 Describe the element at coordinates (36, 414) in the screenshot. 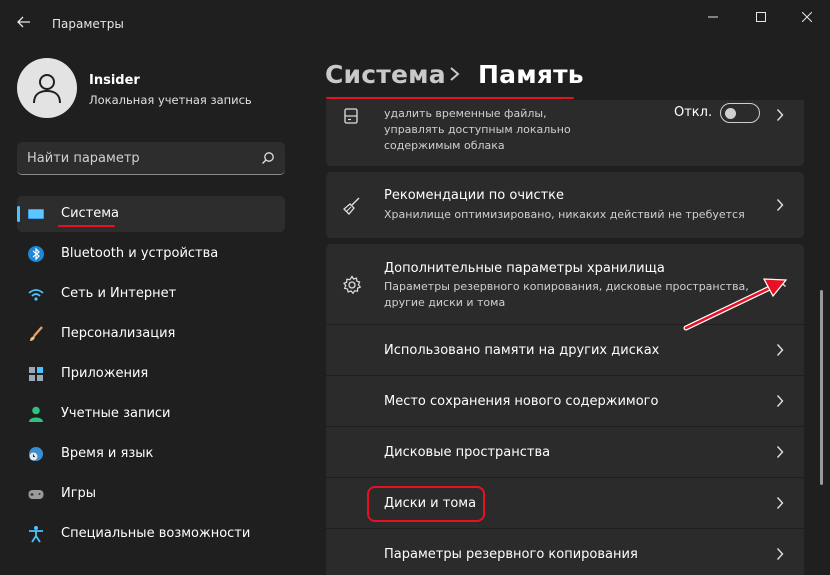

I see `person-icon` at that location.